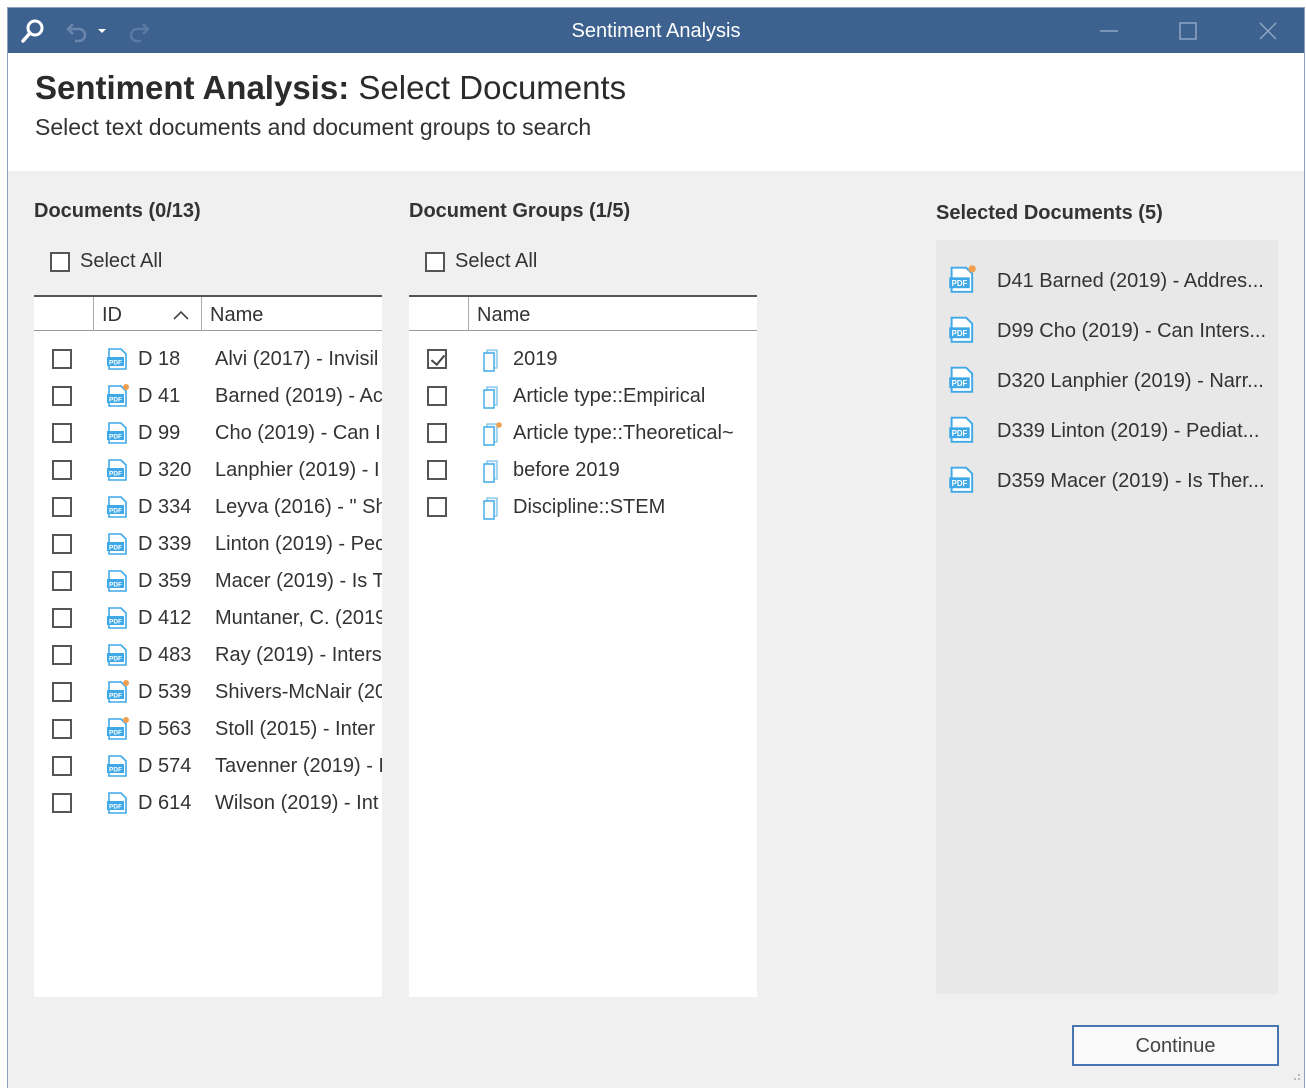  What do you see at coordinates (112, 315) in the screenshot?
I see `documents-id-column-label: ID` at bounding box center [112, 315].